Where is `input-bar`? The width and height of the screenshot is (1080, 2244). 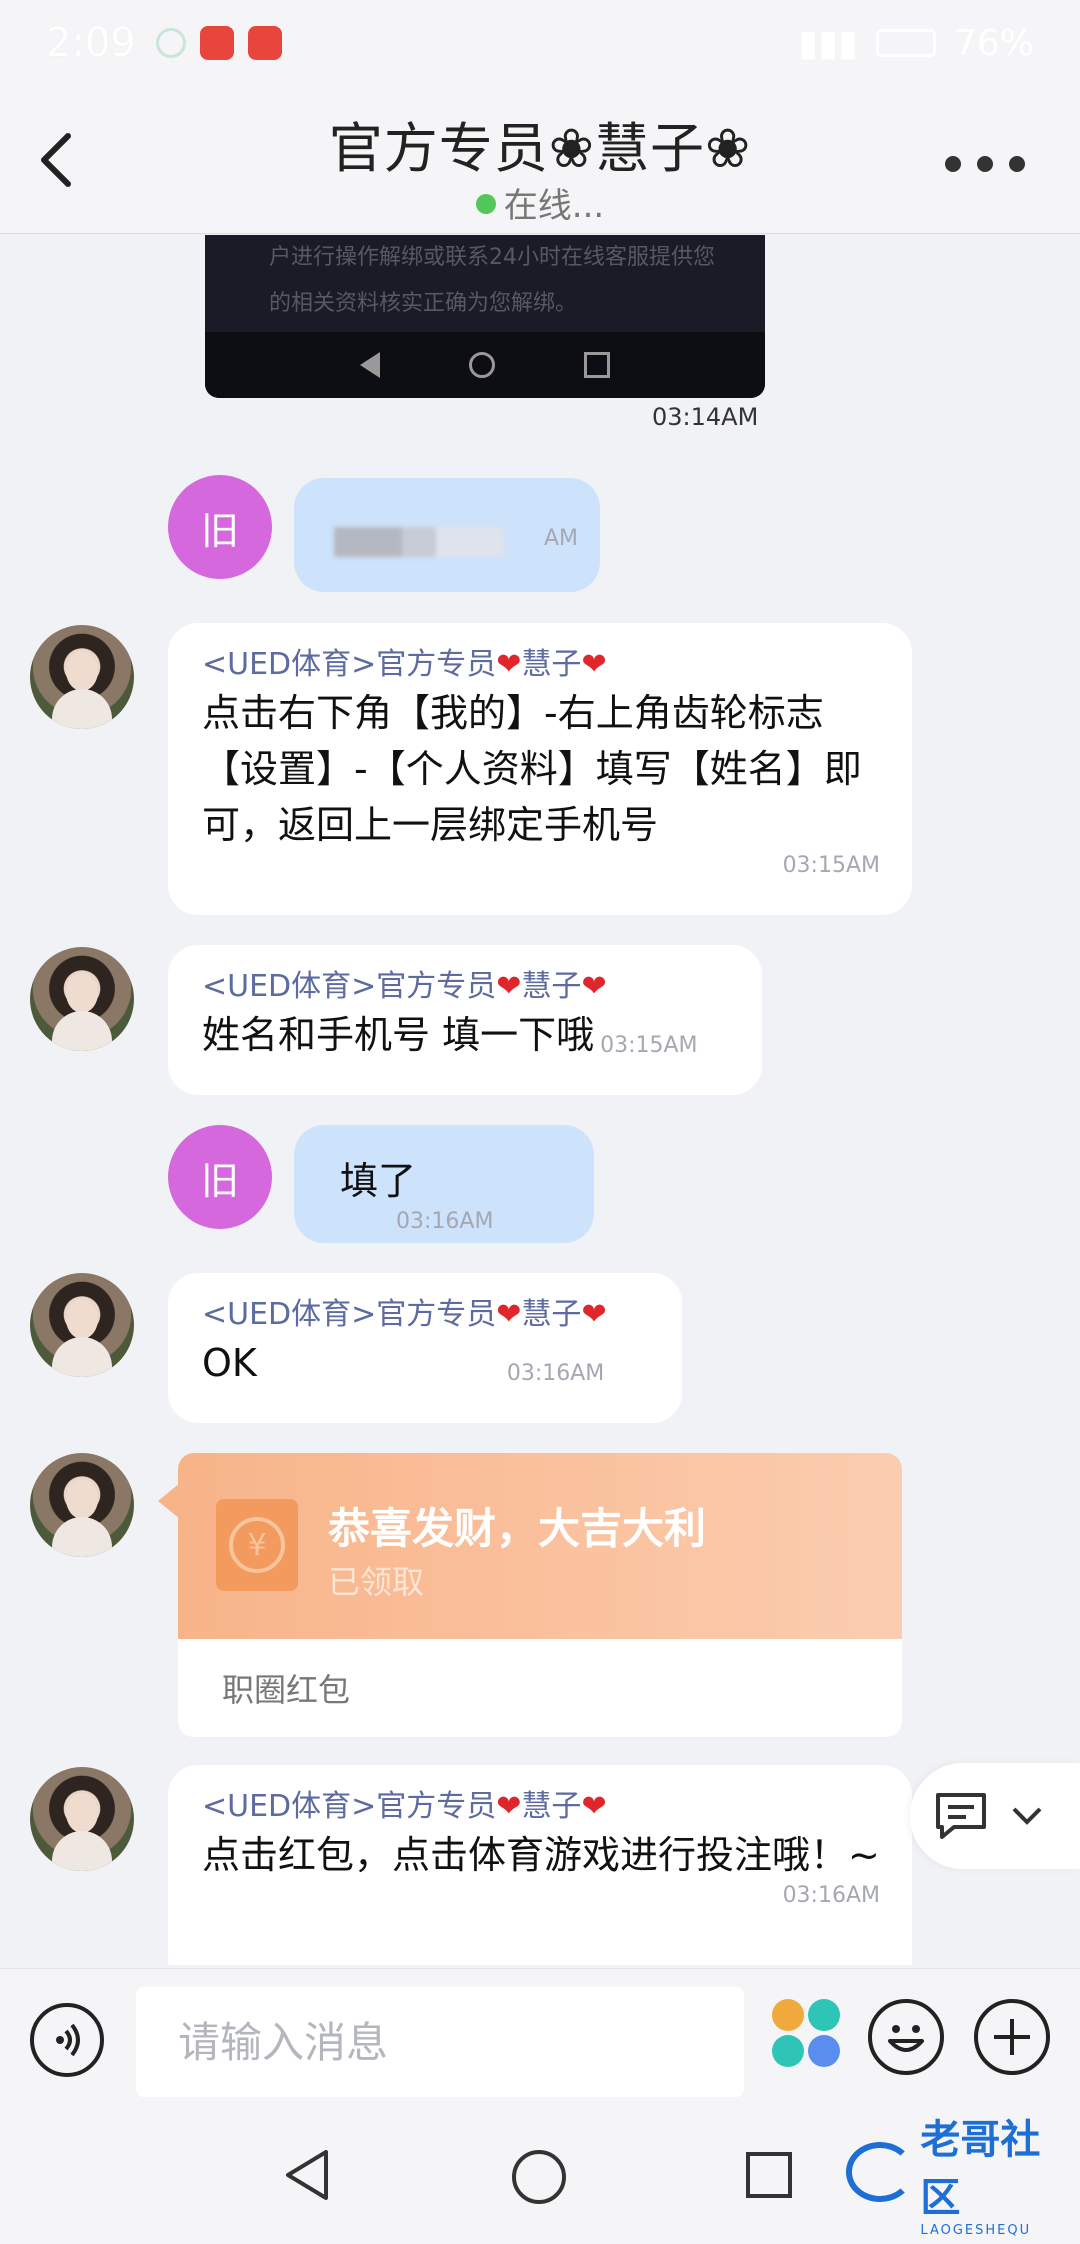
input-bar is located at coordinates (540, 2038).